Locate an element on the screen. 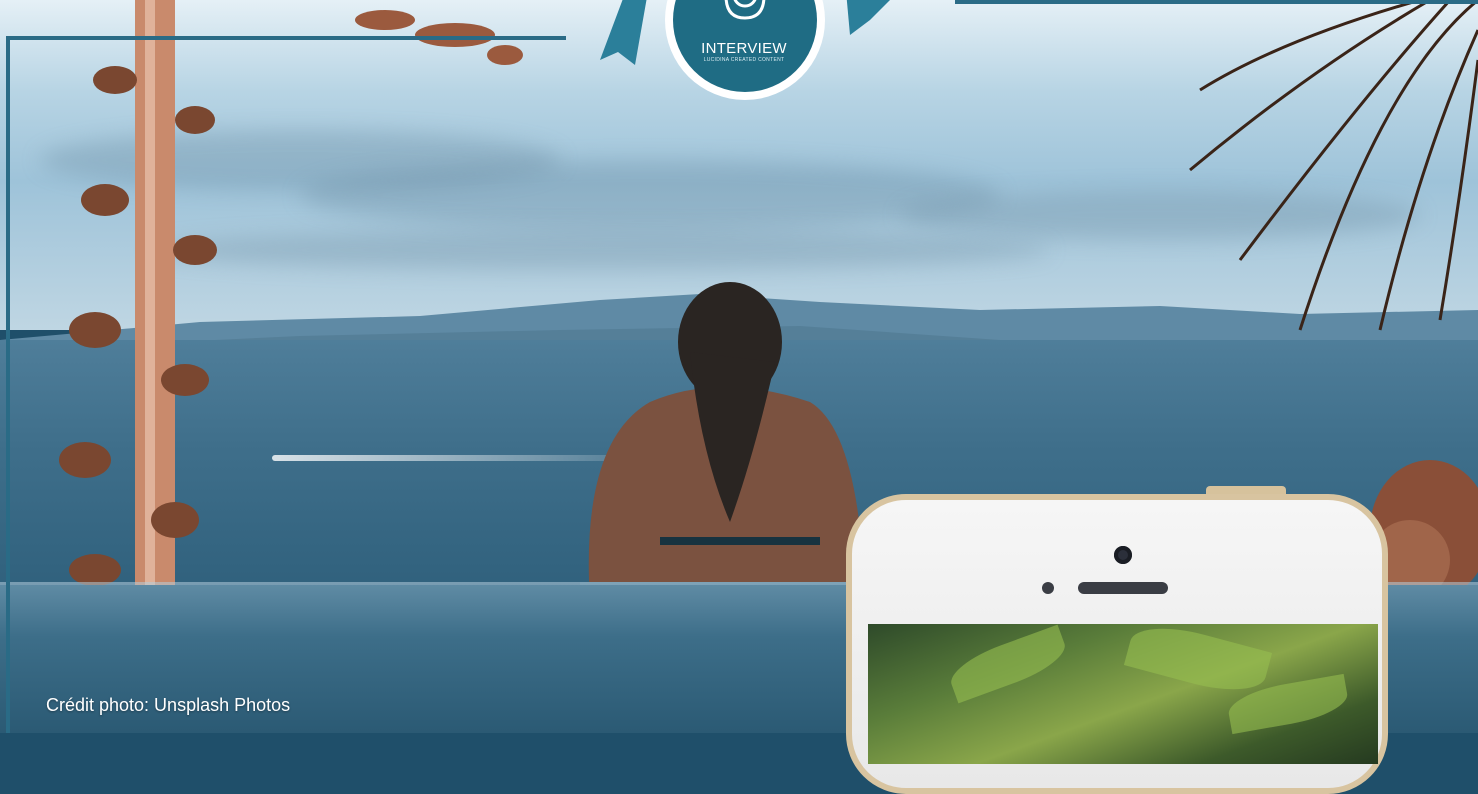 The width and height of the screenshot is (1478, 794). vine-tree is located at coordinates (138, 300).